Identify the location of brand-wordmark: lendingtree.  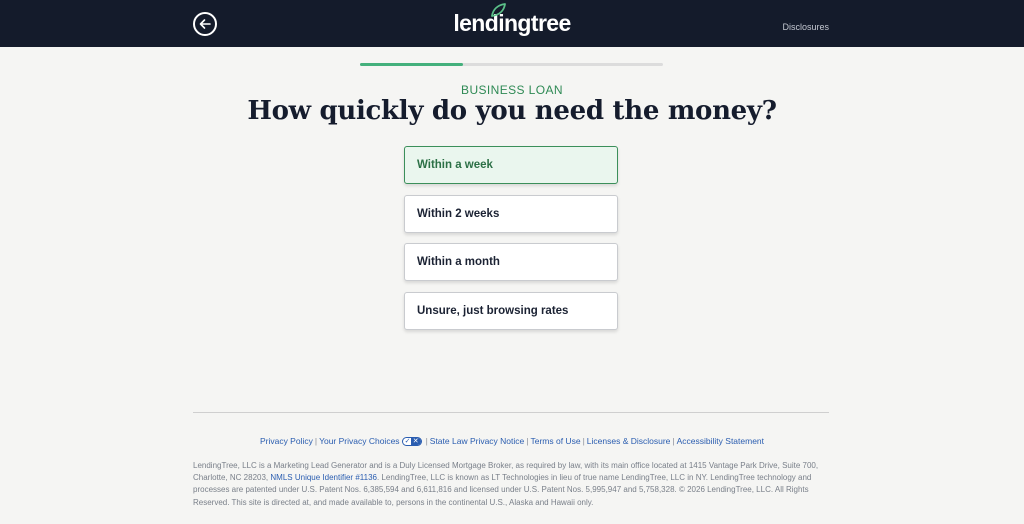
(512, 22).